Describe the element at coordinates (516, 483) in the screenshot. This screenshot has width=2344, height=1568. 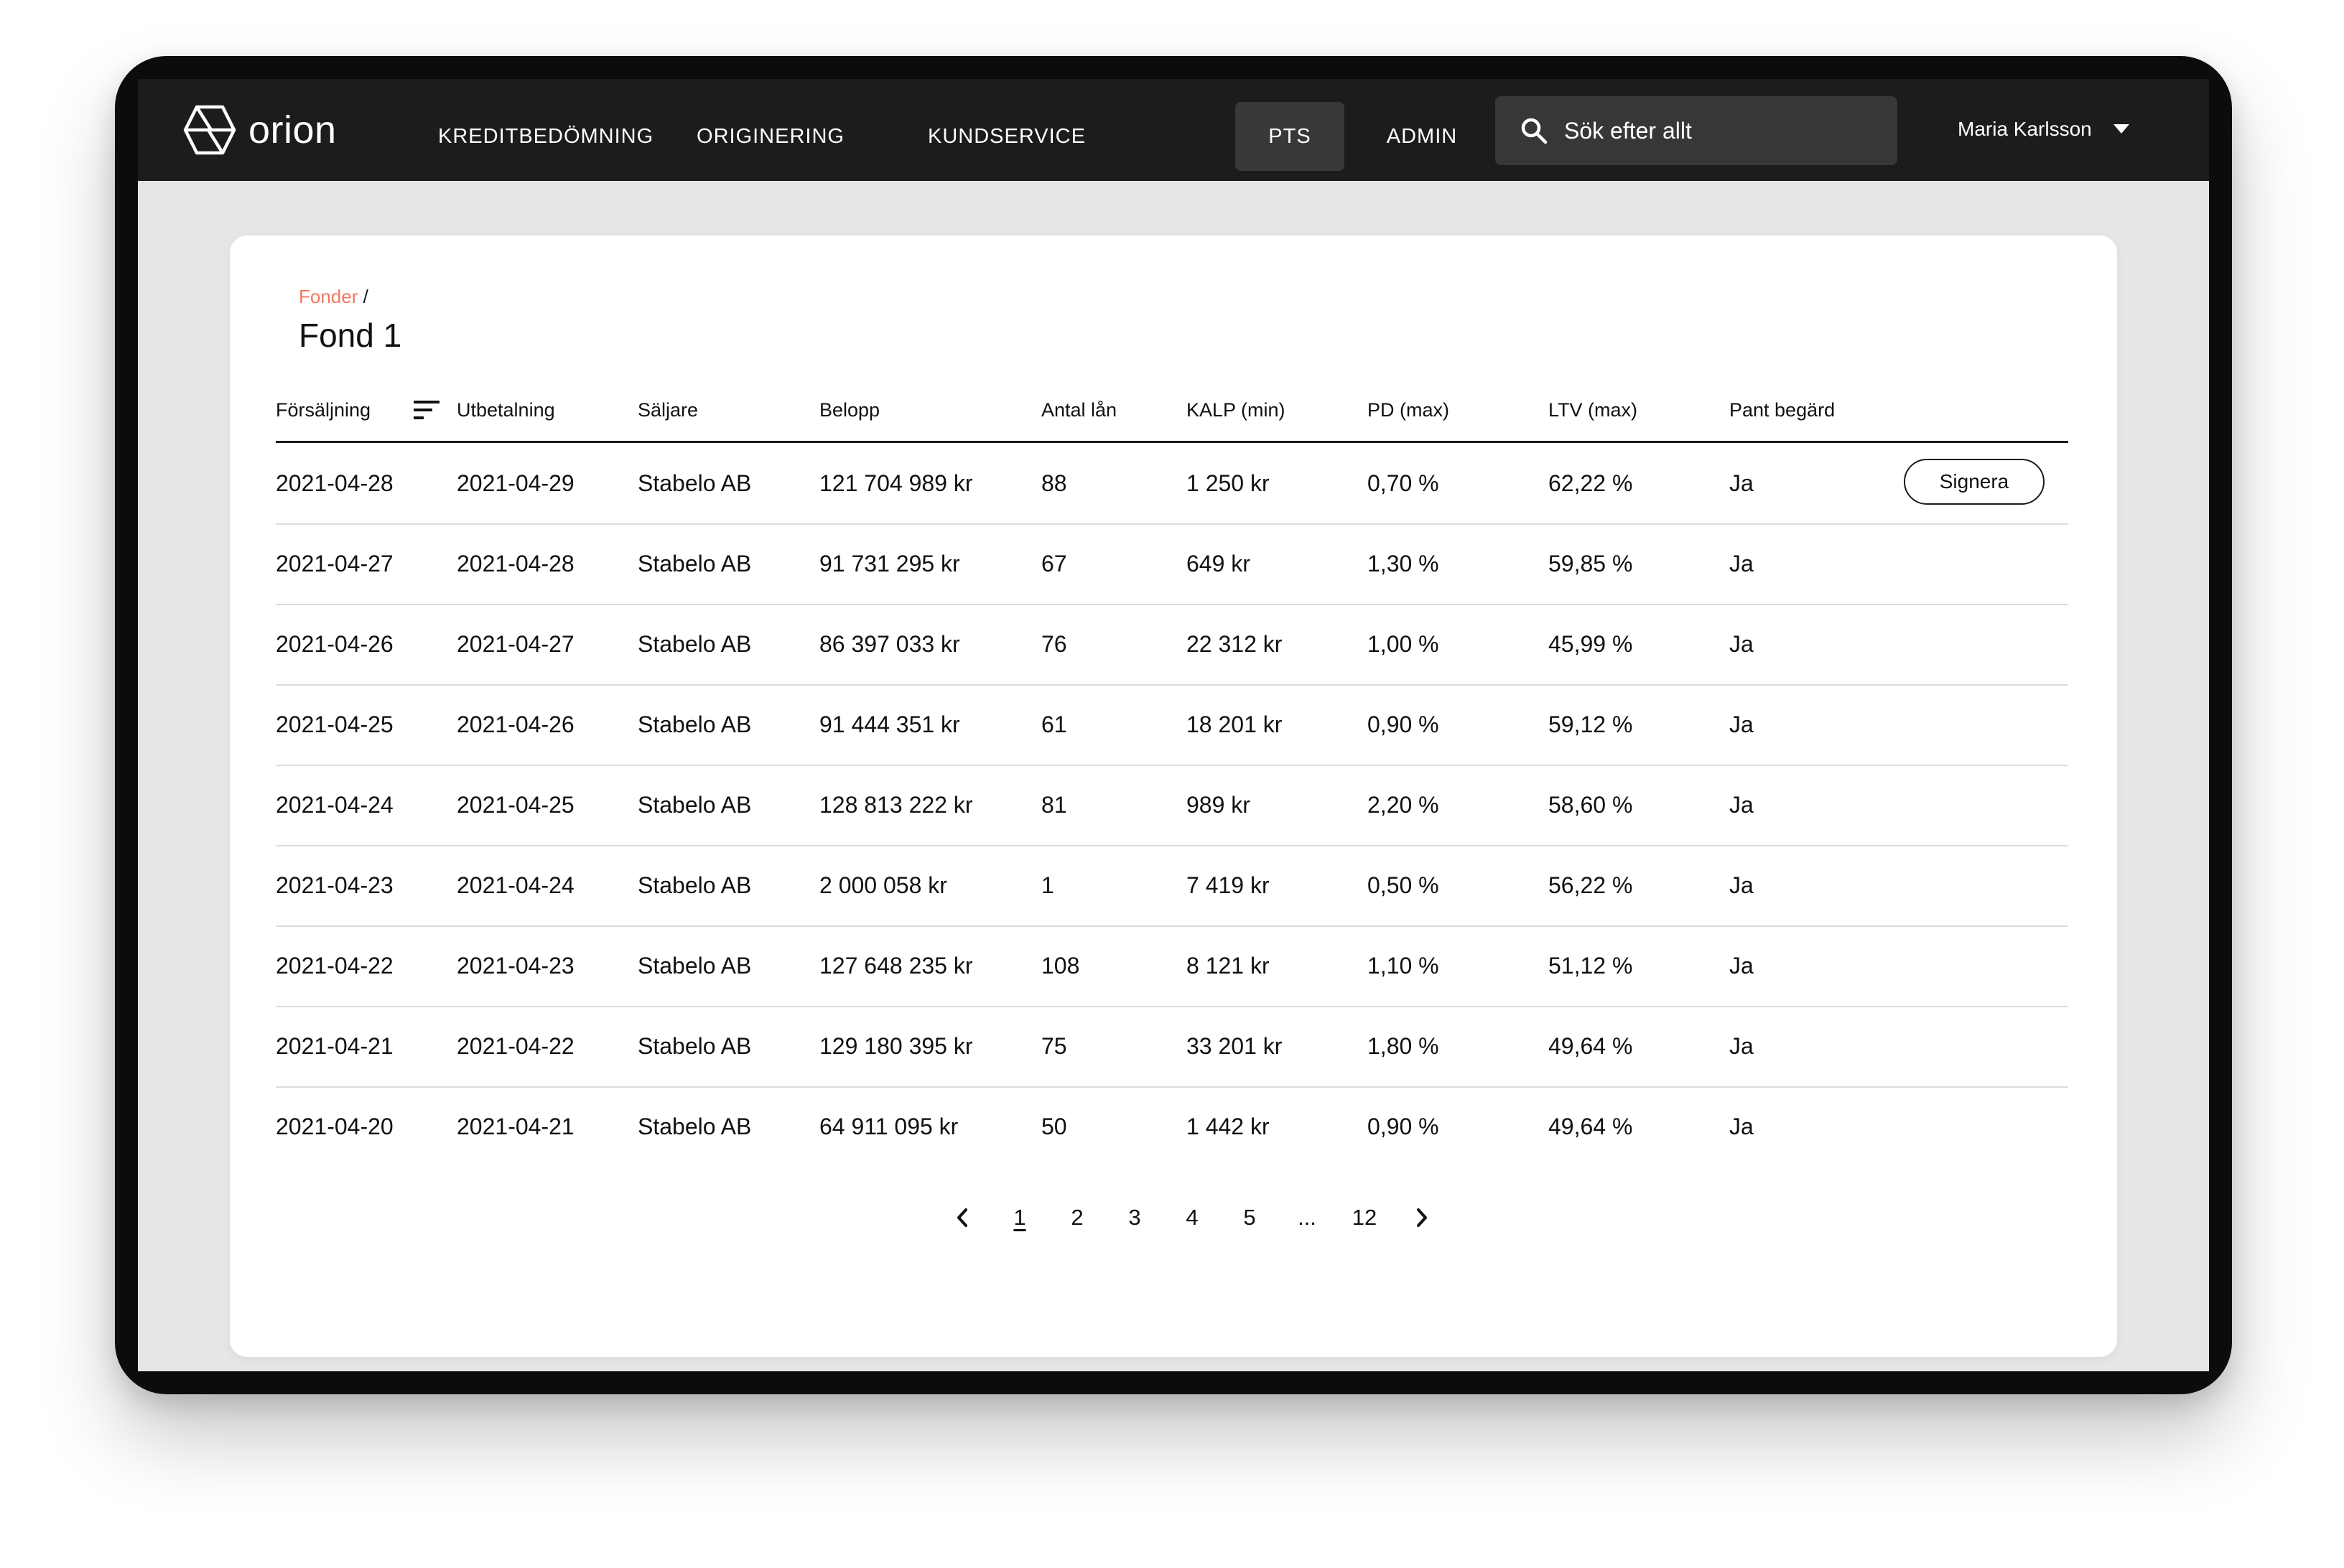
I see `cell-utbetalning: 2021-04-29` at that location.